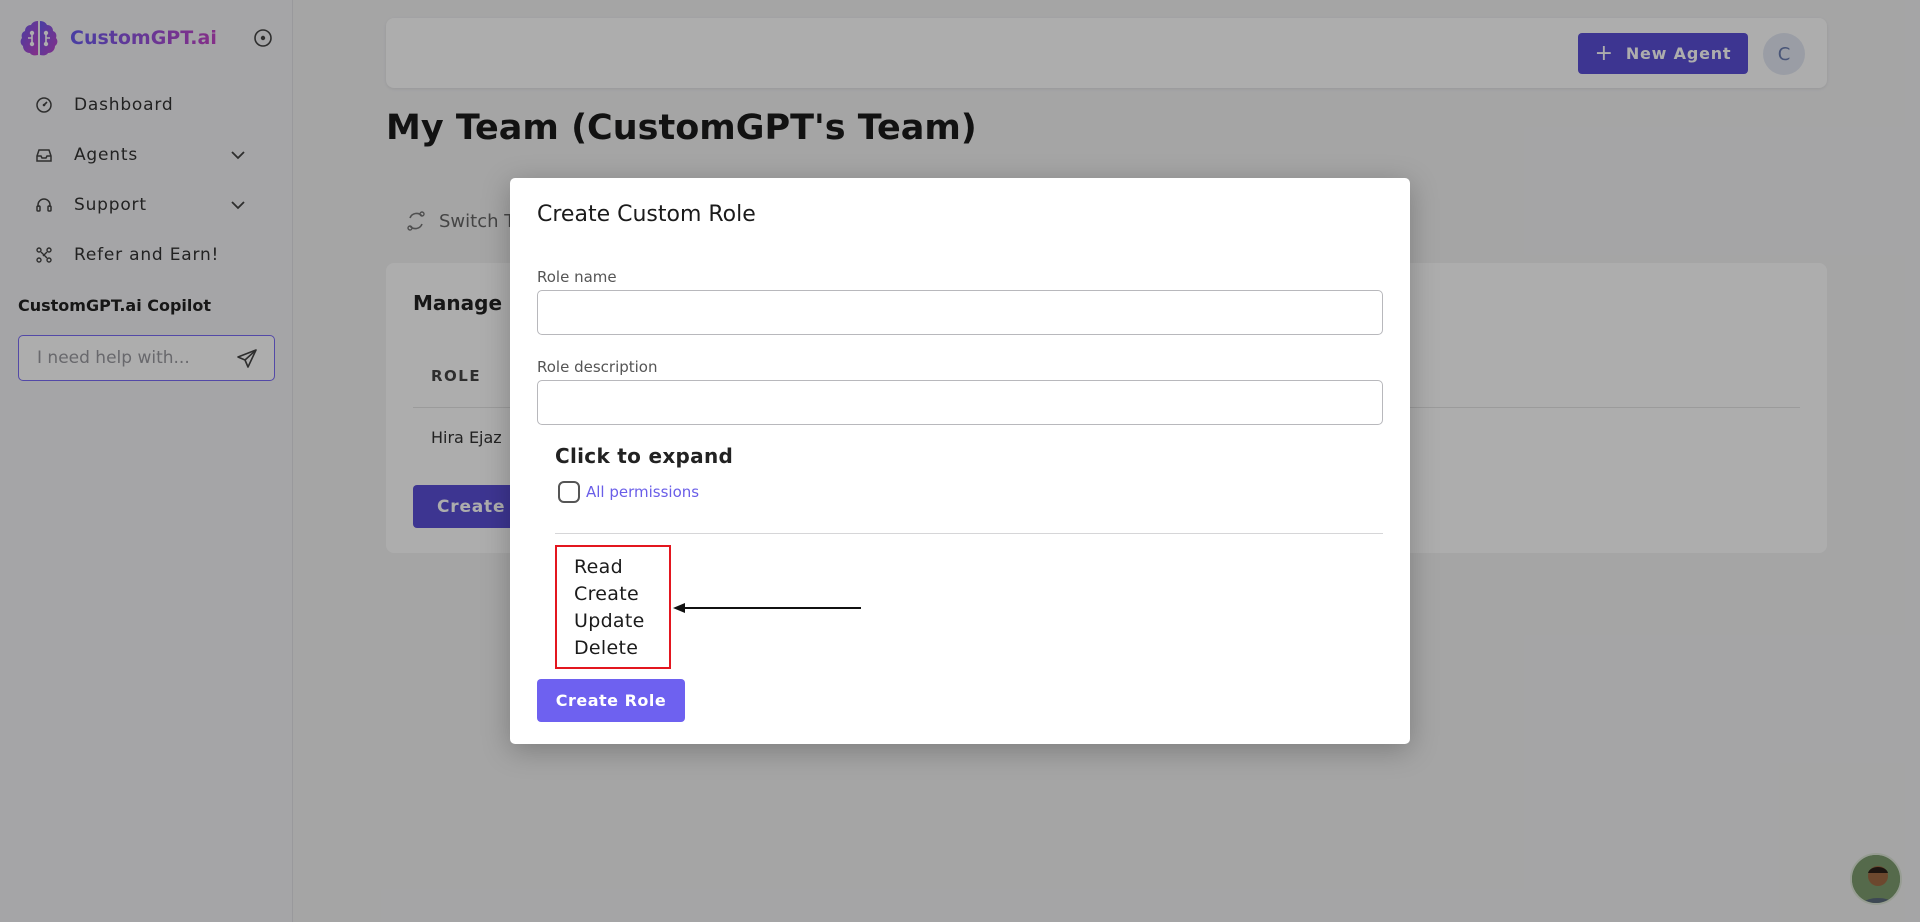 Image resolution: width=1920 pixels, height=922 pixels. Describe the element at coordinates (644, 456) in the screenshot. I see `click-to-expand-toggle: Click to expand` at that location.